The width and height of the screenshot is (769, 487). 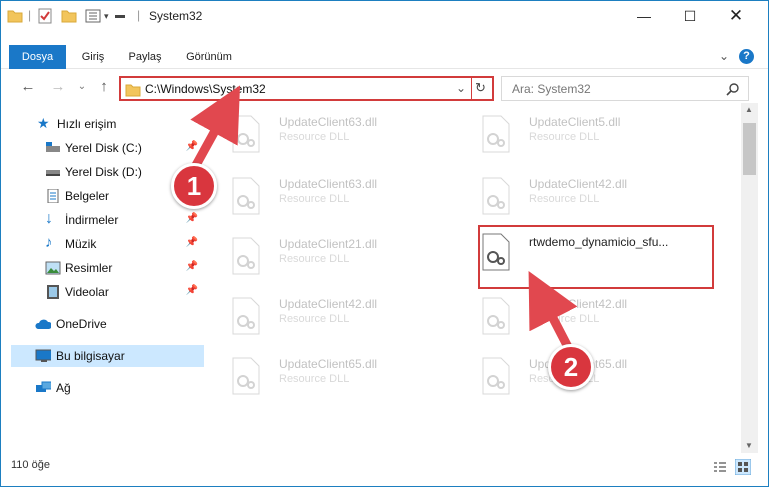 What do you see at coordinates (37, 57) in the screenshot?
I see `tab-dosya: Dosya` at bounding box center [37, 57].